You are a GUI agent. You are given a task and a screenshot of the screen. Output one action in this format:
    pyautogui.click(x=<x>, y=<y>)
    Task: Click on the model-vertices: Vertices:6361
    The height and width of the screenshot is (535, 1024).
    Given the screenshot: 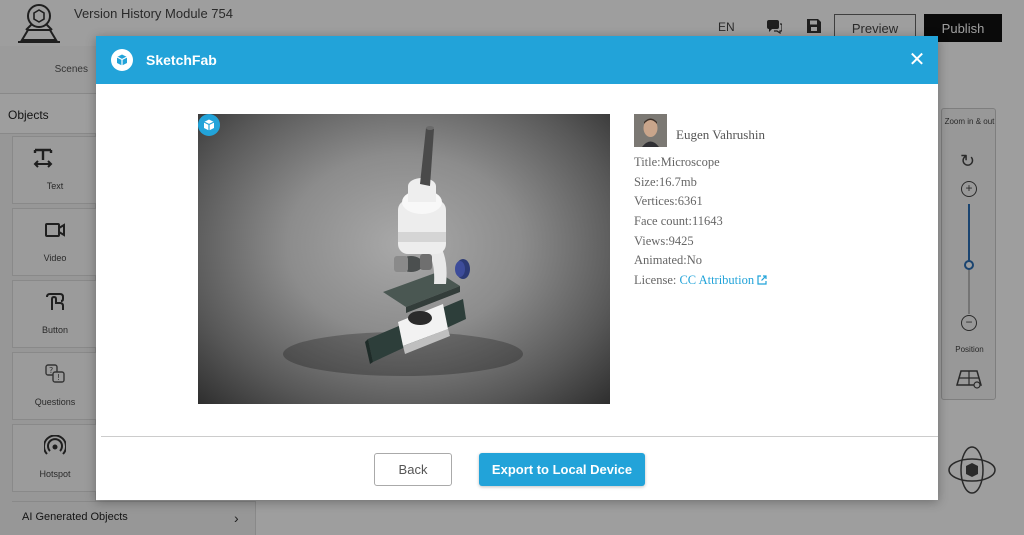 What is the action you would take?
    pyautogui.click(x=668, y=201)
    